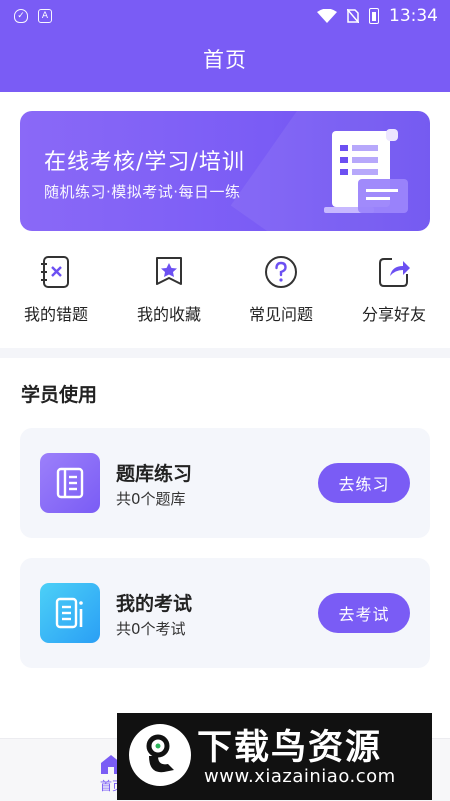  Describe the element at coordinates (154, 604) in the screenshot. I see `card-title: 我的考试` at that location.